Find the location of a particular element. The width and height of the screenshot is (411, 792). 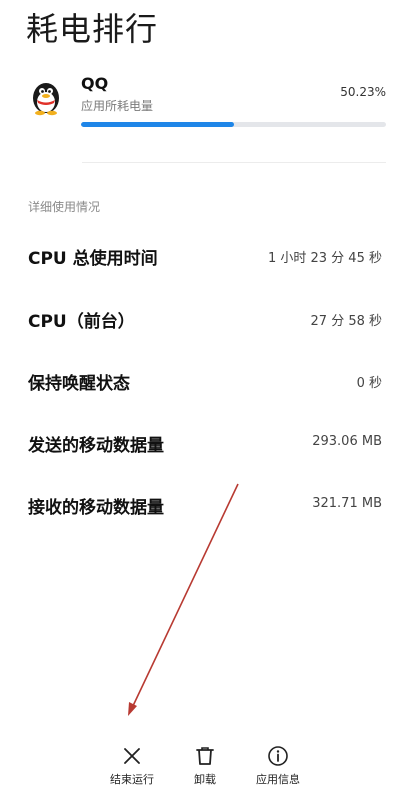

stat-label: CPU 总使用时间 is located at coordinates (93, 259).